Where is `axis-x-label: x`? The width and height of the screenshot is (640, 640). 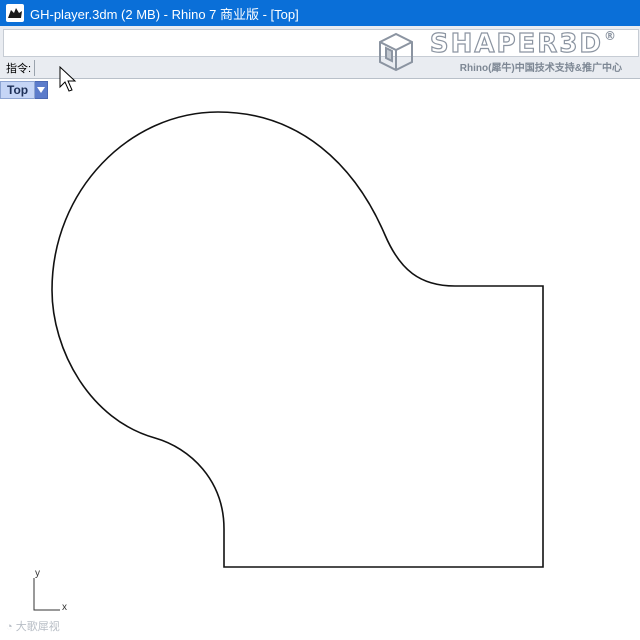
axis-x-label: x is located at coordinates (64, 607).